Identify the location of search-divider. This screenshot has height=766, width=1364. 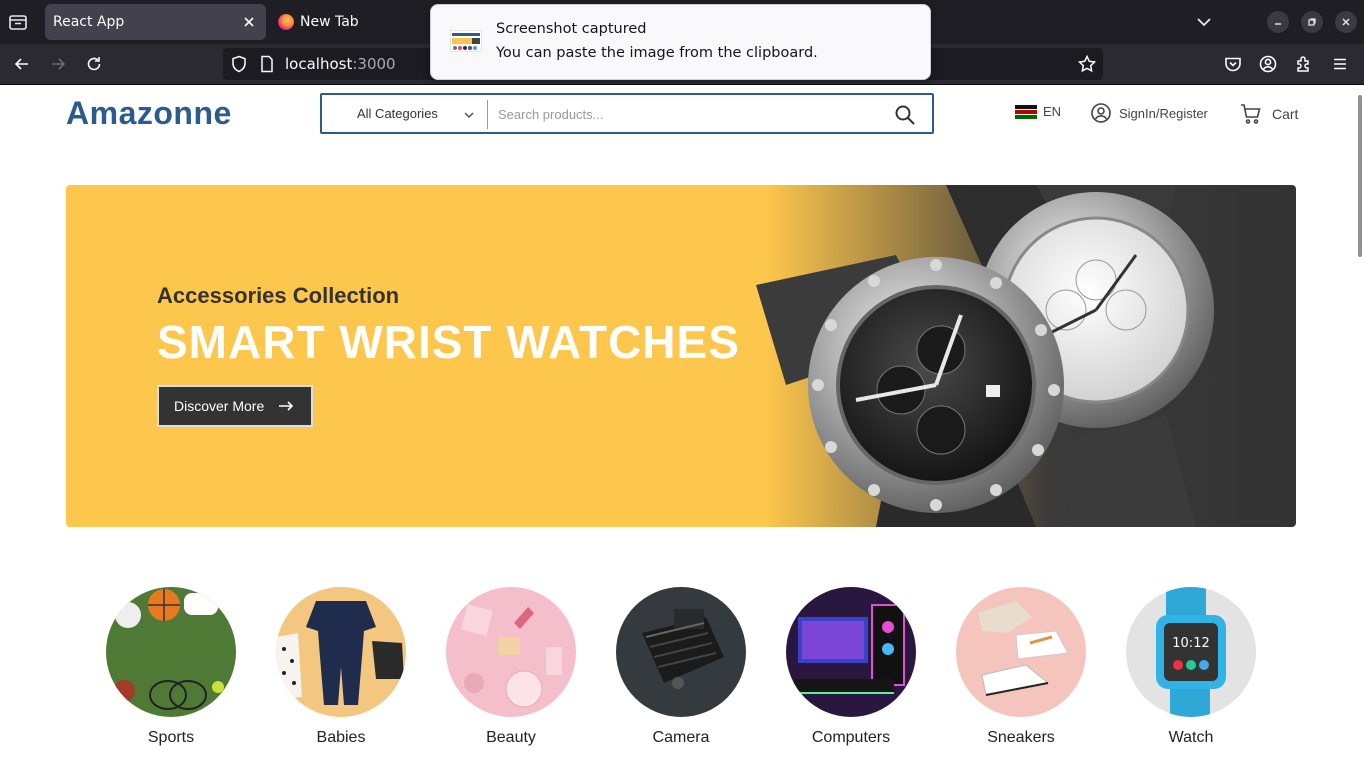
(487, 114).